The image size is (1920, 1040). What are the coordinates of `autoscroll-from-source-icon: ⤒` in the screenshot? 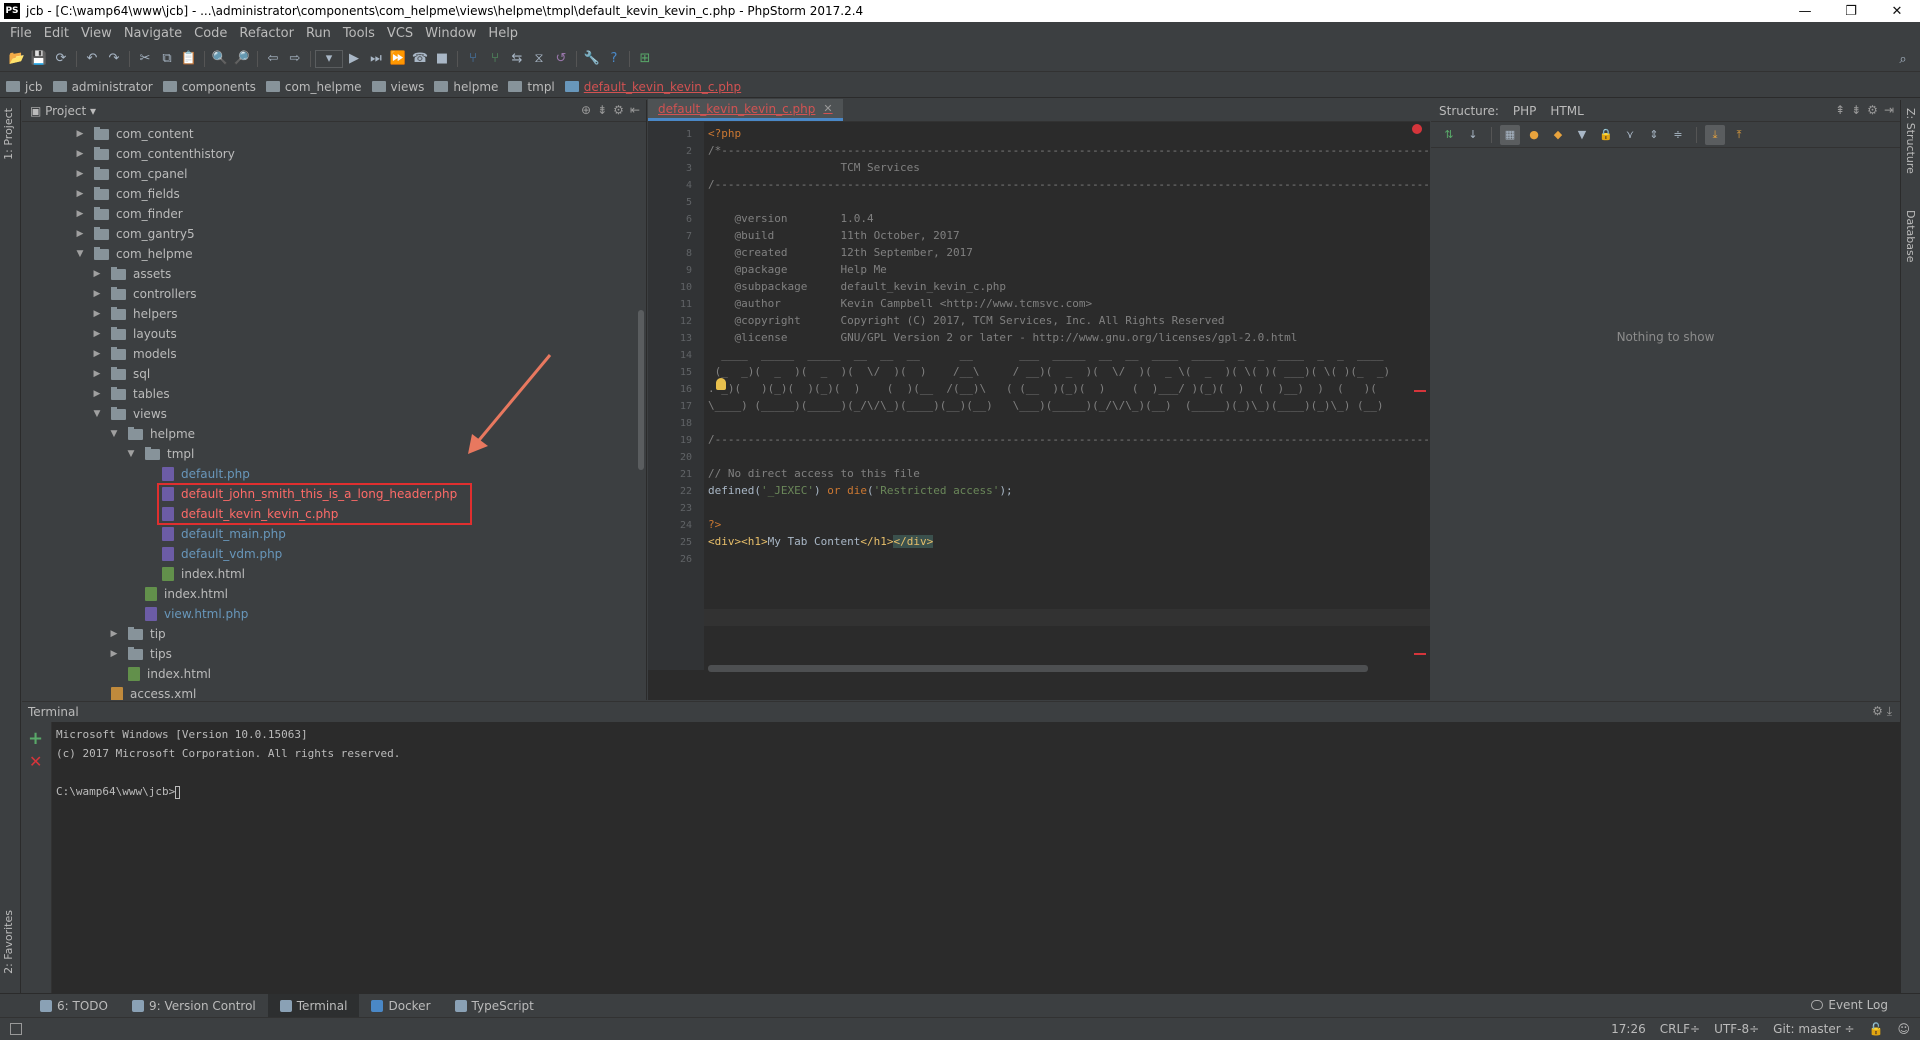 It's located at (1739, 135).